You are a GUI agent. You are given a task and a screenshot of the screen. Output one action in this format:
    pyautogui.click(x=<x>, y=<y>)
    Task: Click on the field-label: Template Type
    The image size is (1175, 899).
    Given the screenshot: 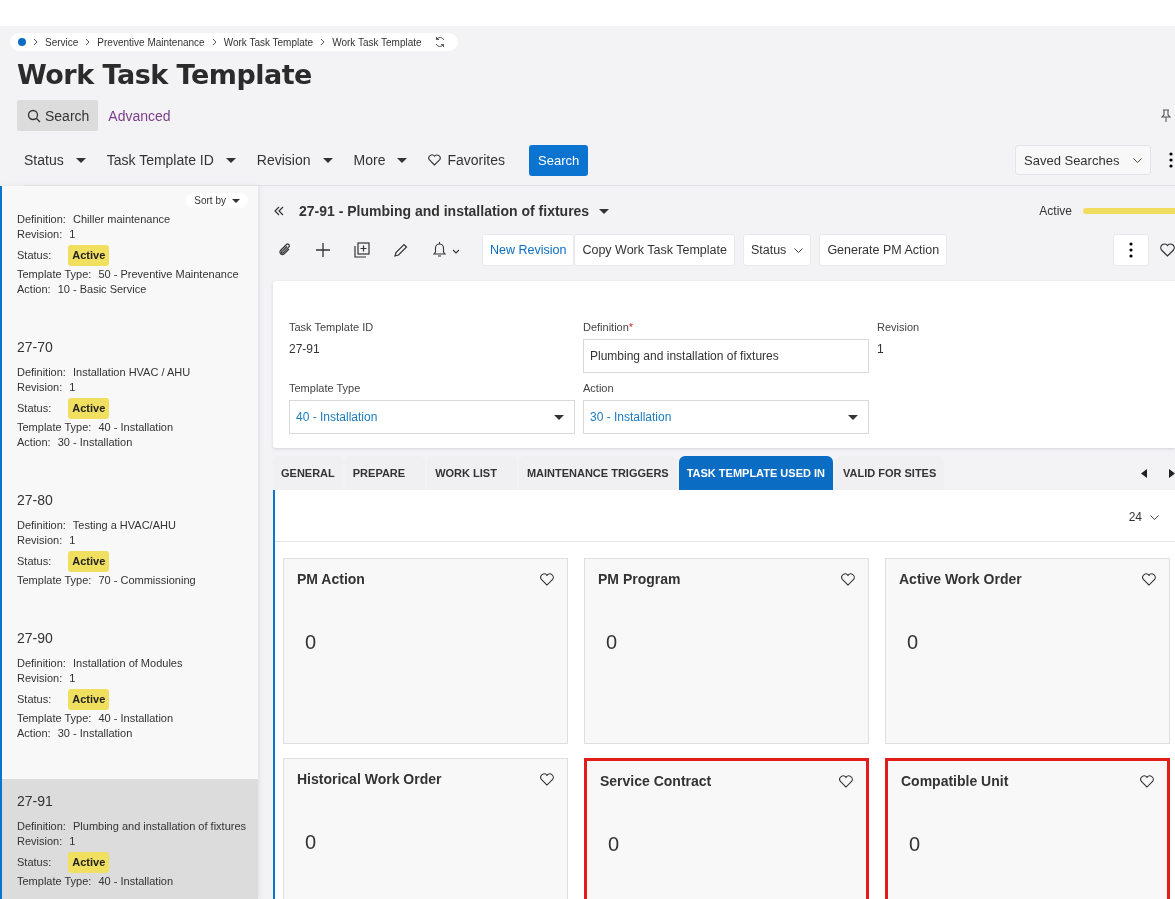 What is the action you would take?
    pyautogui.click(x=325, y=388)
    